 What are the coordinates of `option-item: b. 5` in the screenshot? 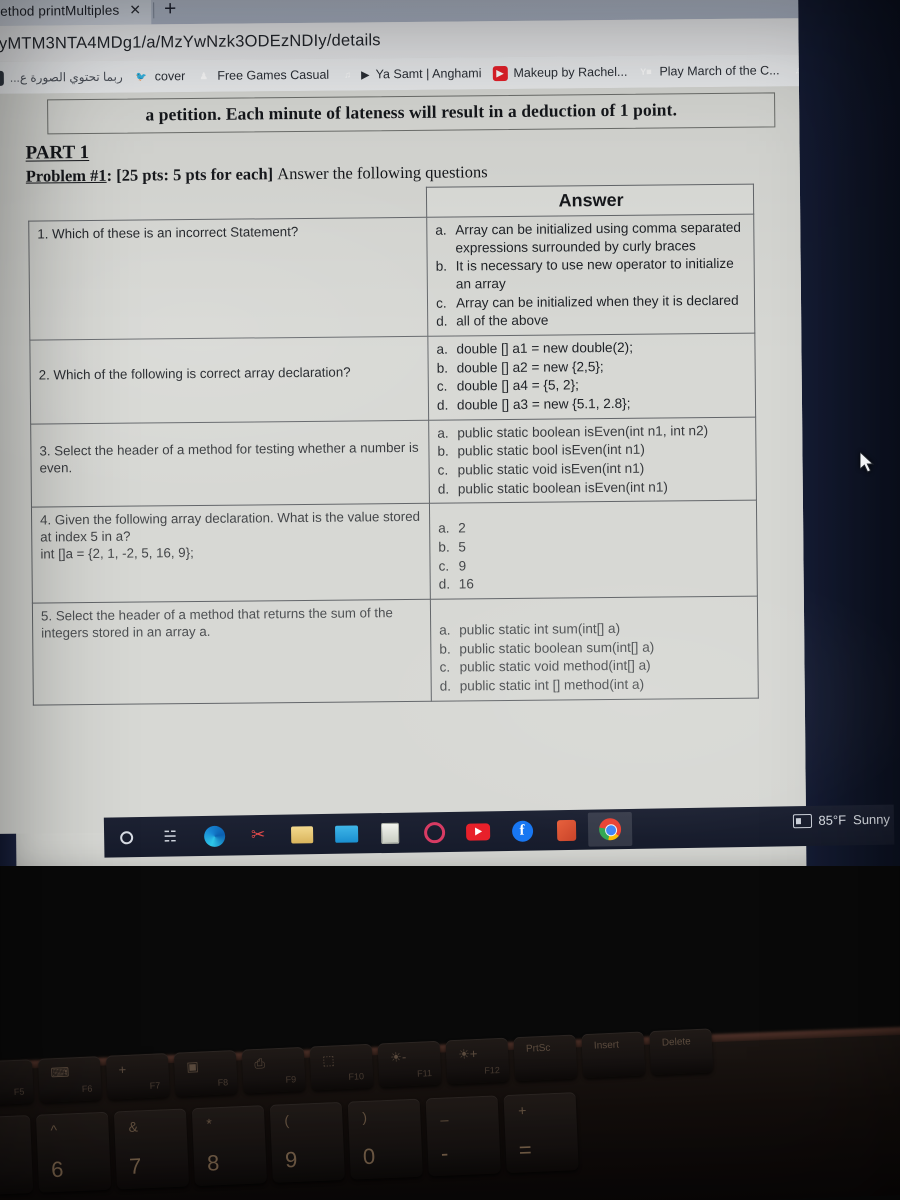 It's located at (594, 546).